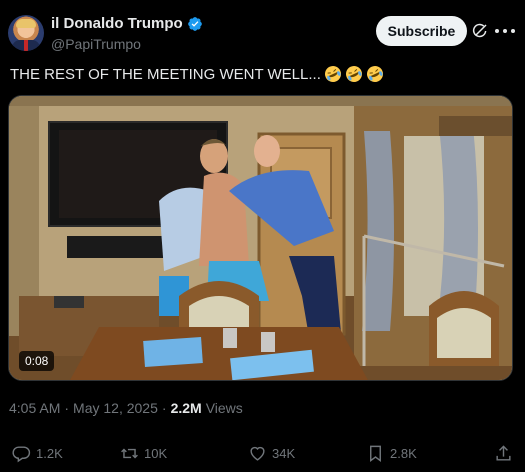 The height and width of the screenshot is (472, 525). Describe the element at coordinates (186, 408) in the screenshot. I see `views-count: 2.2M` at that location.